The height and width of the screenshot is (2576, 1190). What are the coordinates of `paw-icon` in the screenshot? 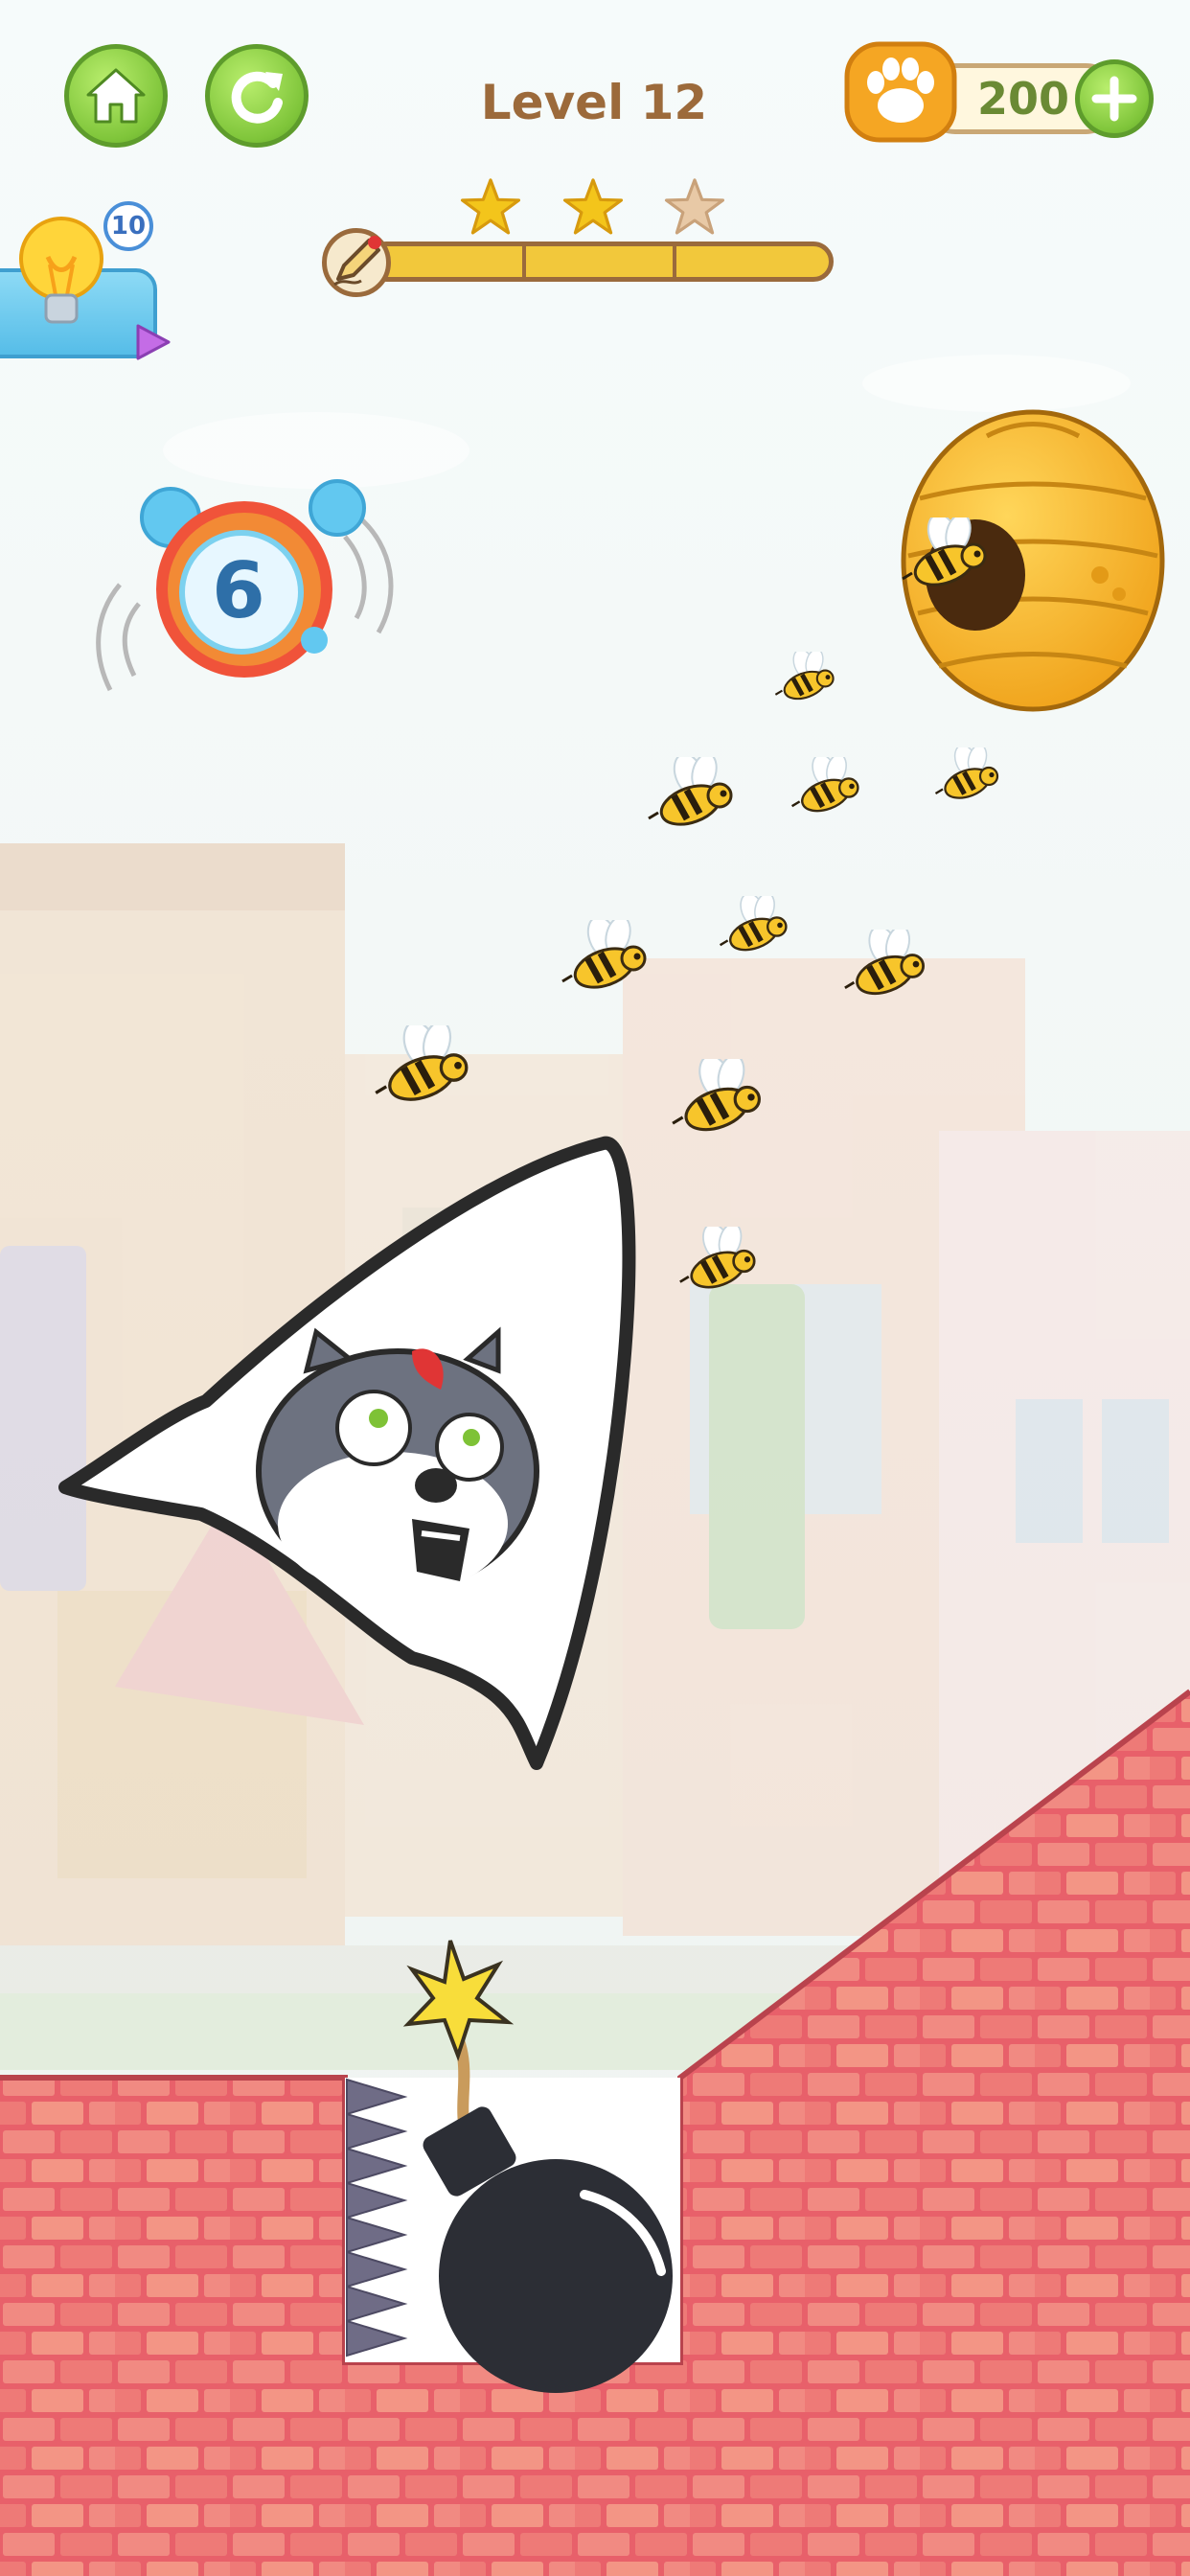 It's located at (901, 92).